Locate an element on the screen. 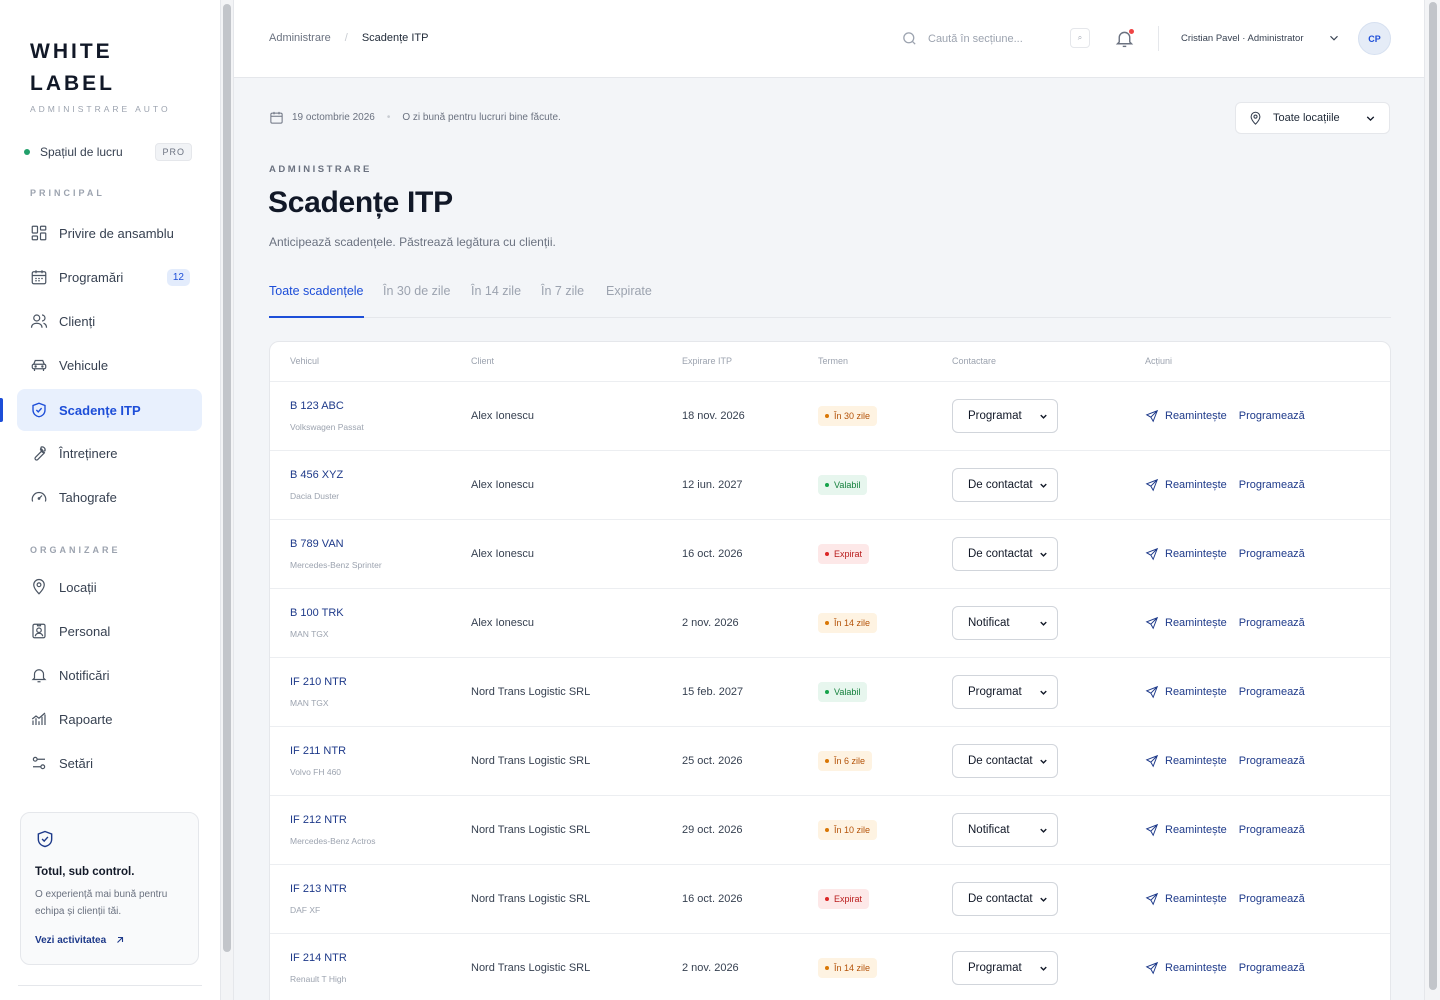 The height and width of the screenshot is (1000, 1440). client-name: Alex Ionescu is located at coordinates (502, 416).